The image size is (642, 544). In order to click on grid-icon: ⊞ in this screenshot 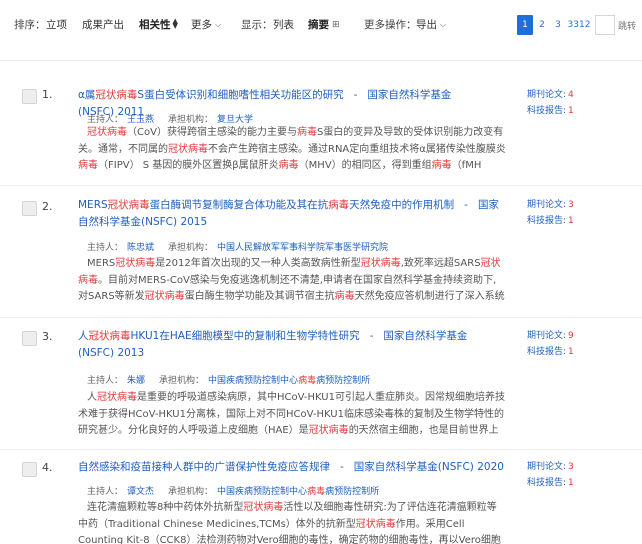, I will do `click(336, 25)`.